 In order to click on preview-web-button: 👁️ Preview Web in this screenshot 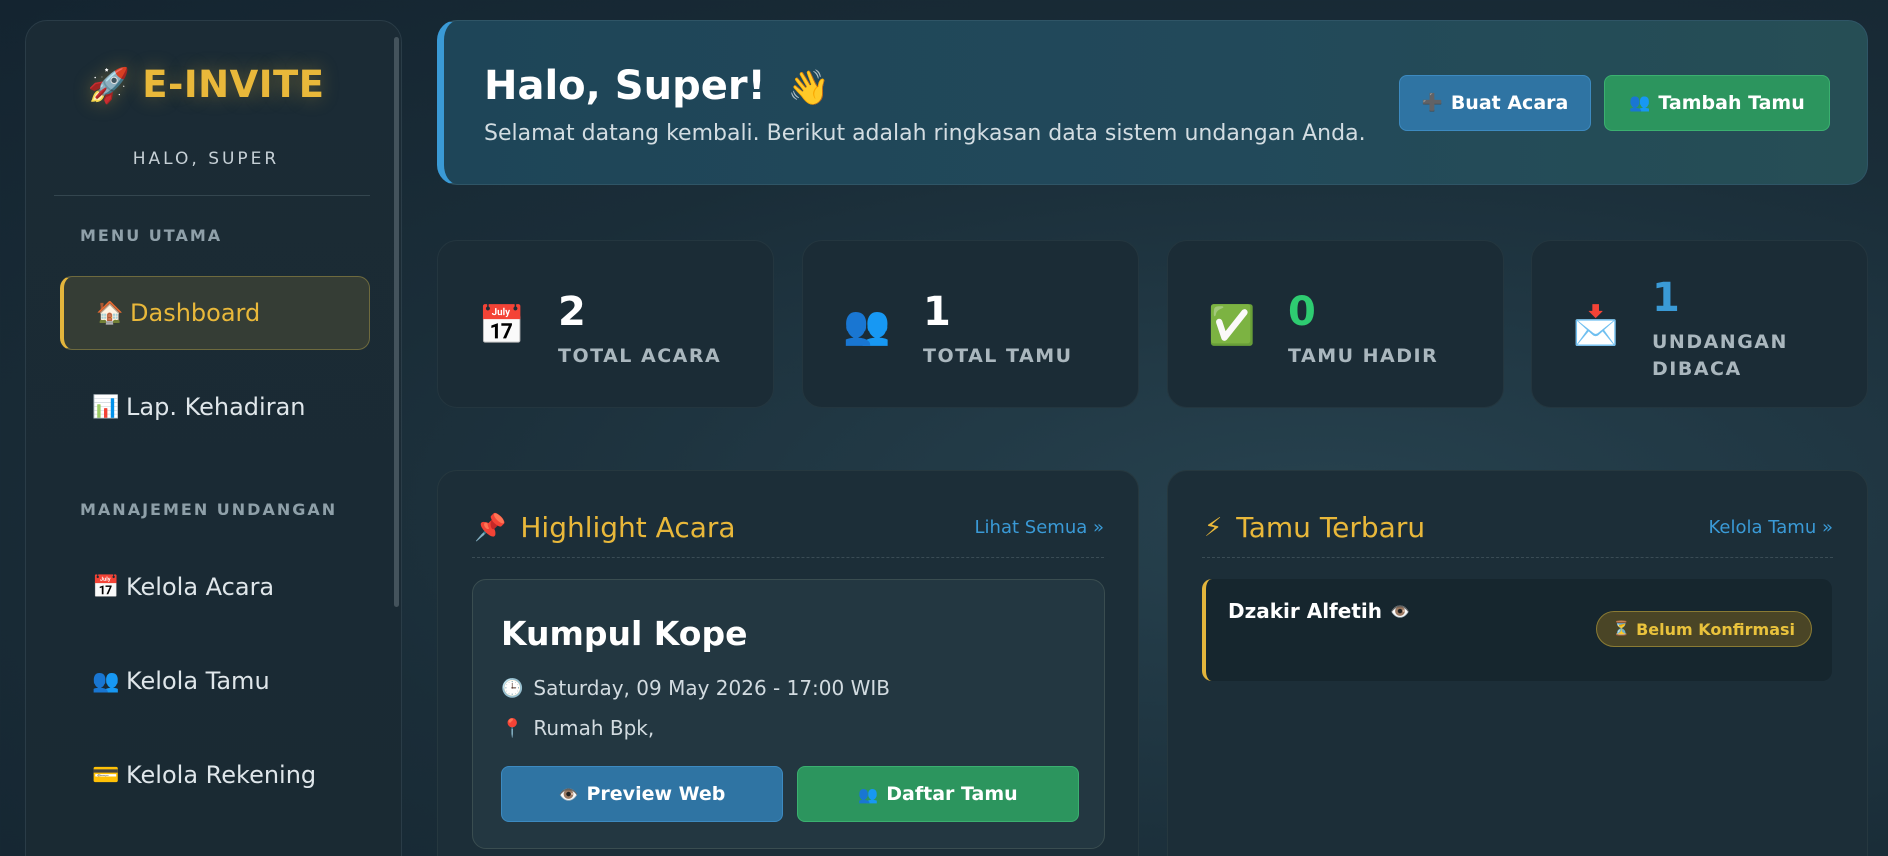, I will do `click(642, 794)`.